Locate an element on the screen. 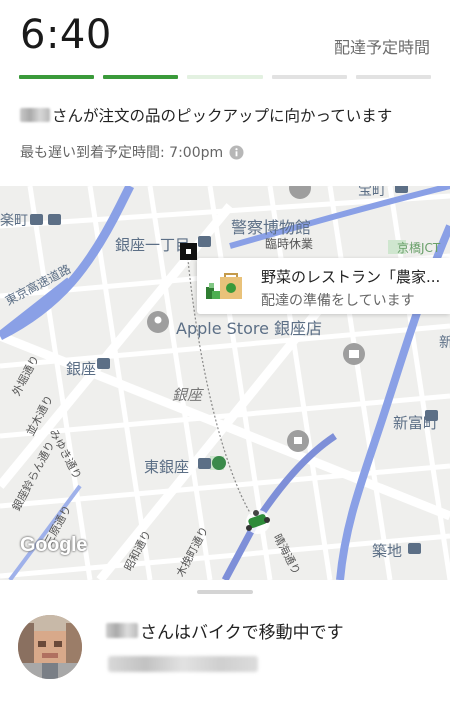  restaurant-pin-marker is located at coordinates (188, 251).